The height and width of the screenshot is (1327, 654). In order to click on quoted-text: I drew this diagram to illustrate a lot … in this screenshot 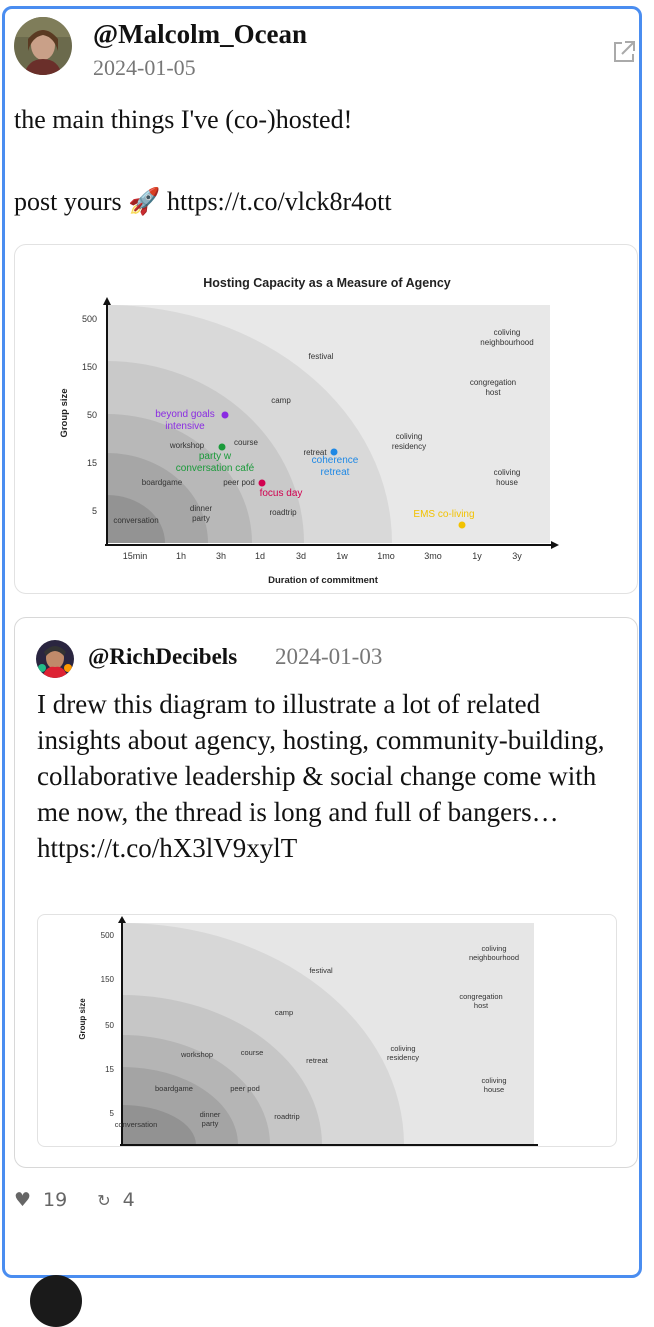, I will do `click(321, 776)`.